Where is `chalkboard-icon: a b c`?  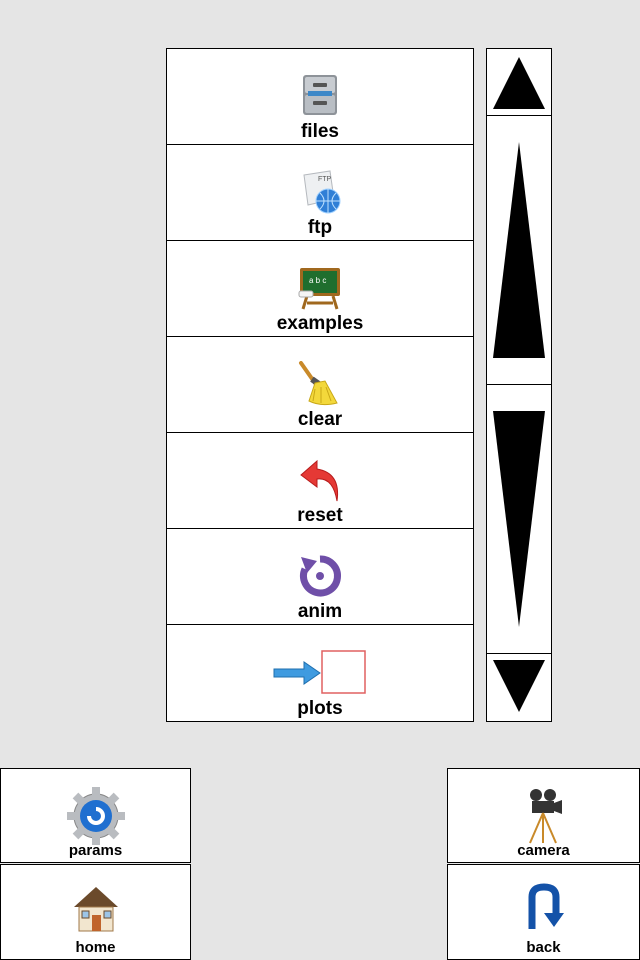
chalkboard-icon: a b c is located at coordinates (320, 290).